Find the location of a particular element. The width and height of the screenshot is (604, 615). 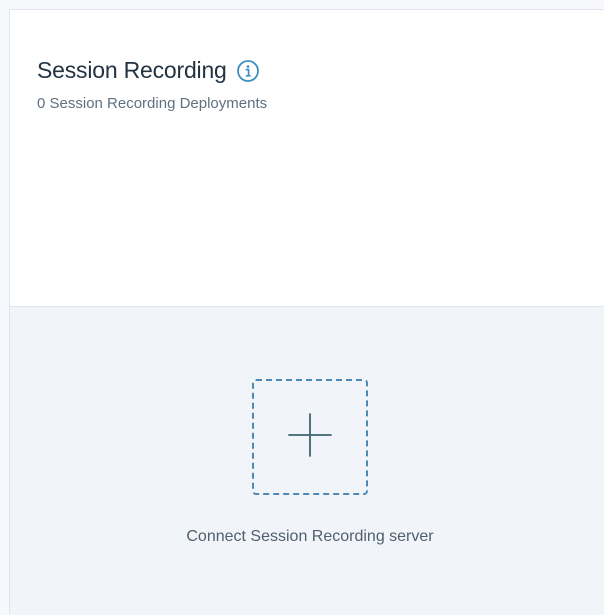

connect-server-label: Connect Session Recording server is located at coordinates (310, 536).